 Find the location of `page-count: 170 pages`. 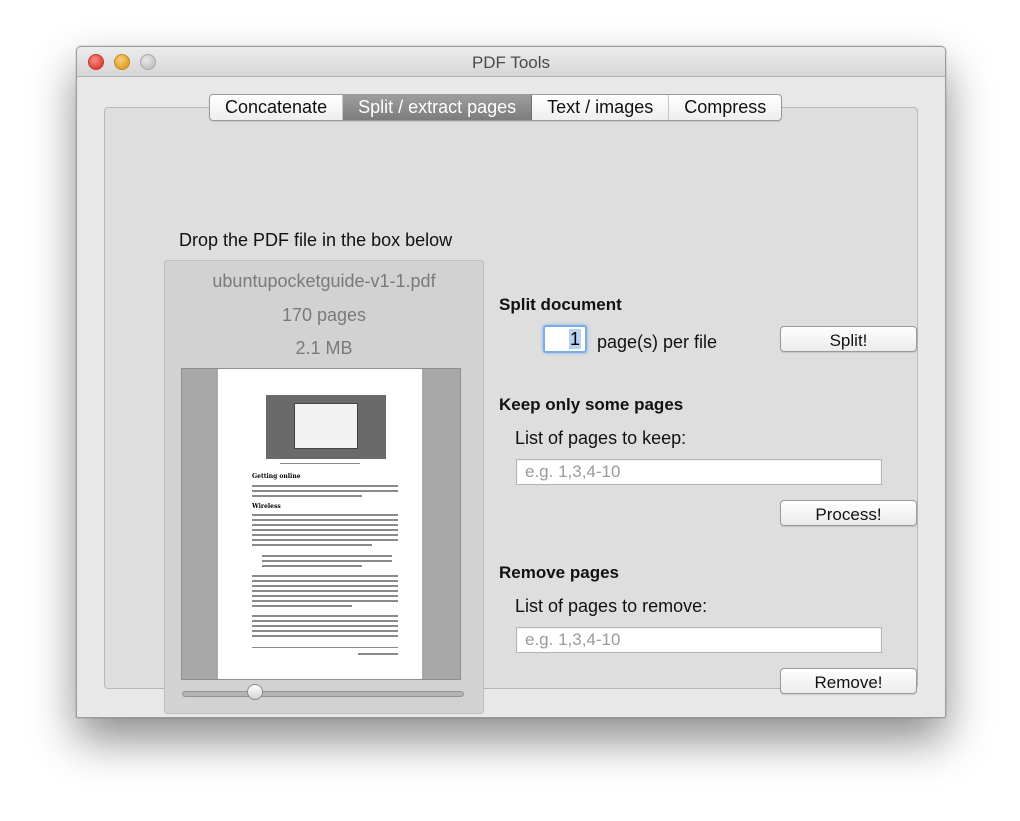

page-count: 170 pages is located at coordinates (324, 315).